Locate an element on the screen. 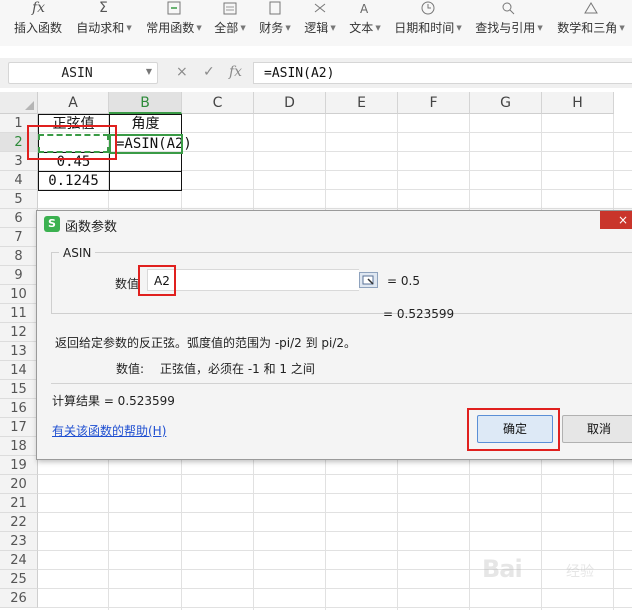  row-header-12: 12 is located at coordinates (19, 332).